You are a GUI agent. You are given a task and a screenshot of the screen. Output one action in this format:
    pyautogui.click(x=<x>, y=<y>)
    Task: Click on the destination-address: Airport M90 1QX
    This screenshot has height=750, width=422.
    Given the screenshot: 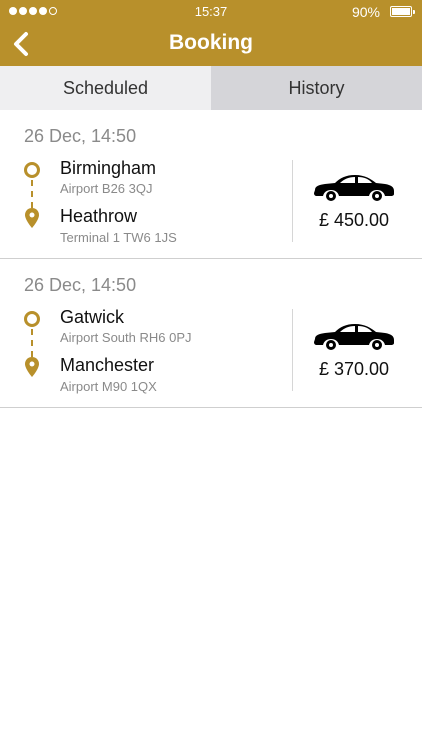 What is the action you would take?
    pyautogui.click(x=108, y=386)
    